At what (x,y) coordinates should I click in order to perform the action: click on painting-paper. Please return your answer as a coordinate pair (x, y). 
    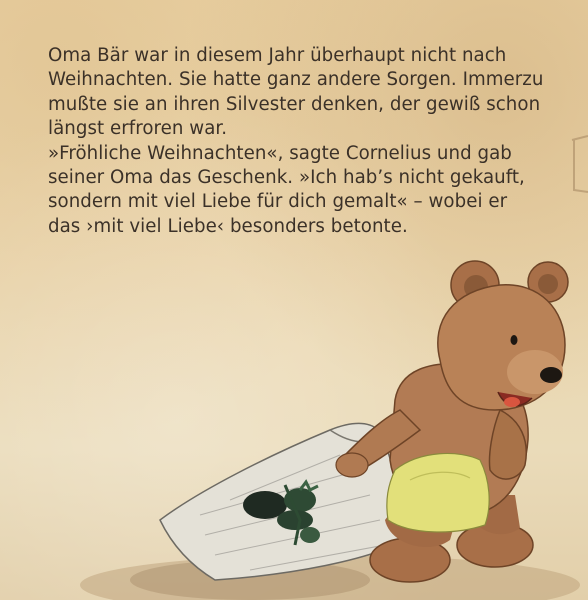
    Looking at the image, I should click on (282, 501).